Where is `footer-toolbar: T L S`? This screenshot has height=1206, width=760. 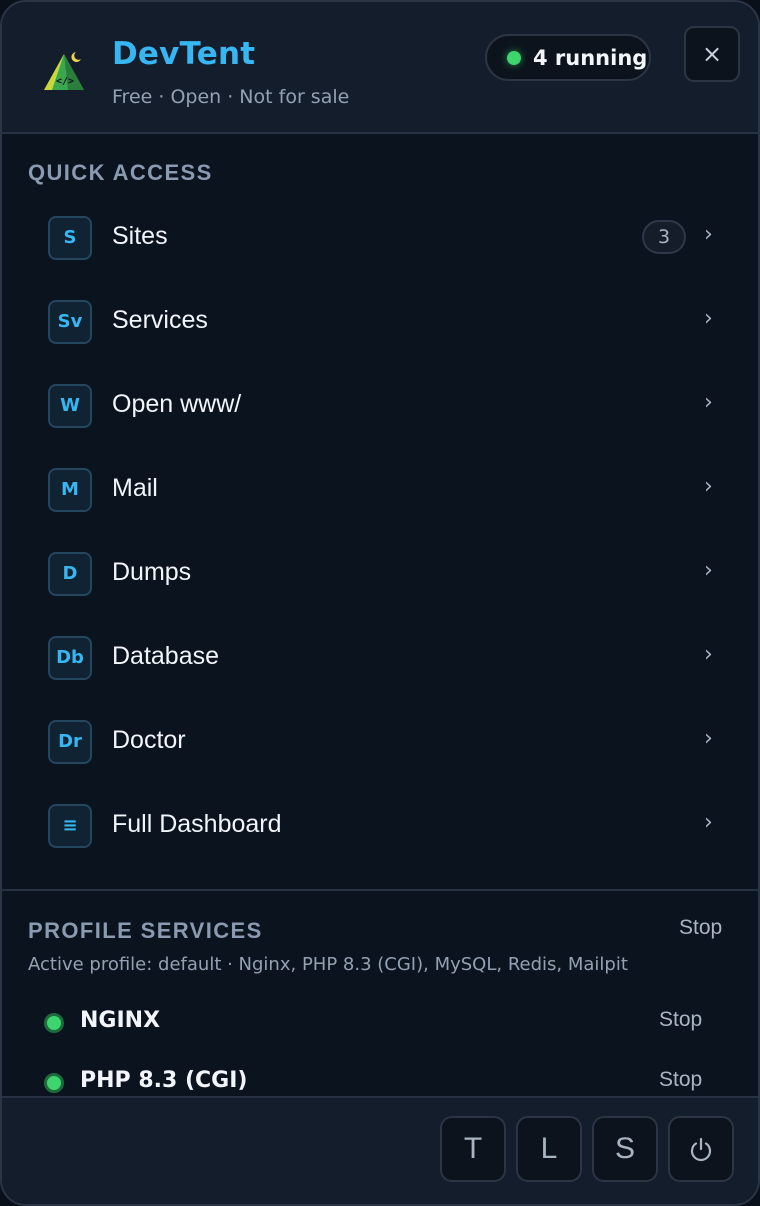 footer-toolbar: T L S is located at coordinates (380, 1150).